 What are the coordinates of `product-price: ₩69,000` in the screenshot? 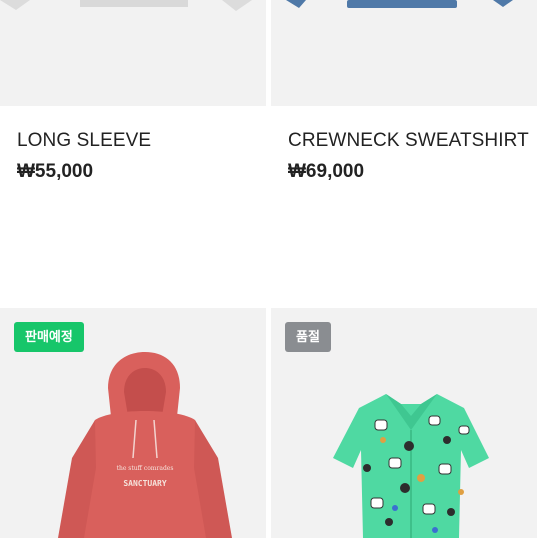 It's located at (326, 171).